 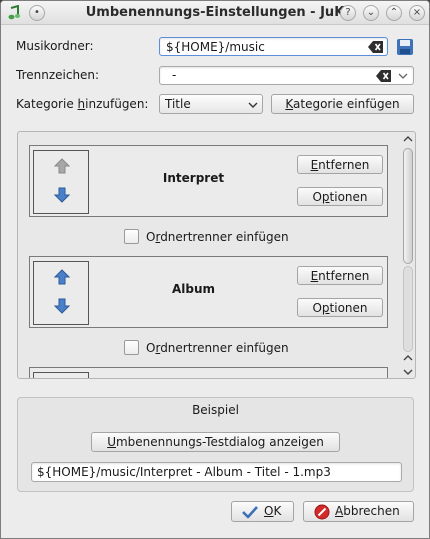 I want to click on cancel-label: Abbrechen, so click(x=367, y=511).